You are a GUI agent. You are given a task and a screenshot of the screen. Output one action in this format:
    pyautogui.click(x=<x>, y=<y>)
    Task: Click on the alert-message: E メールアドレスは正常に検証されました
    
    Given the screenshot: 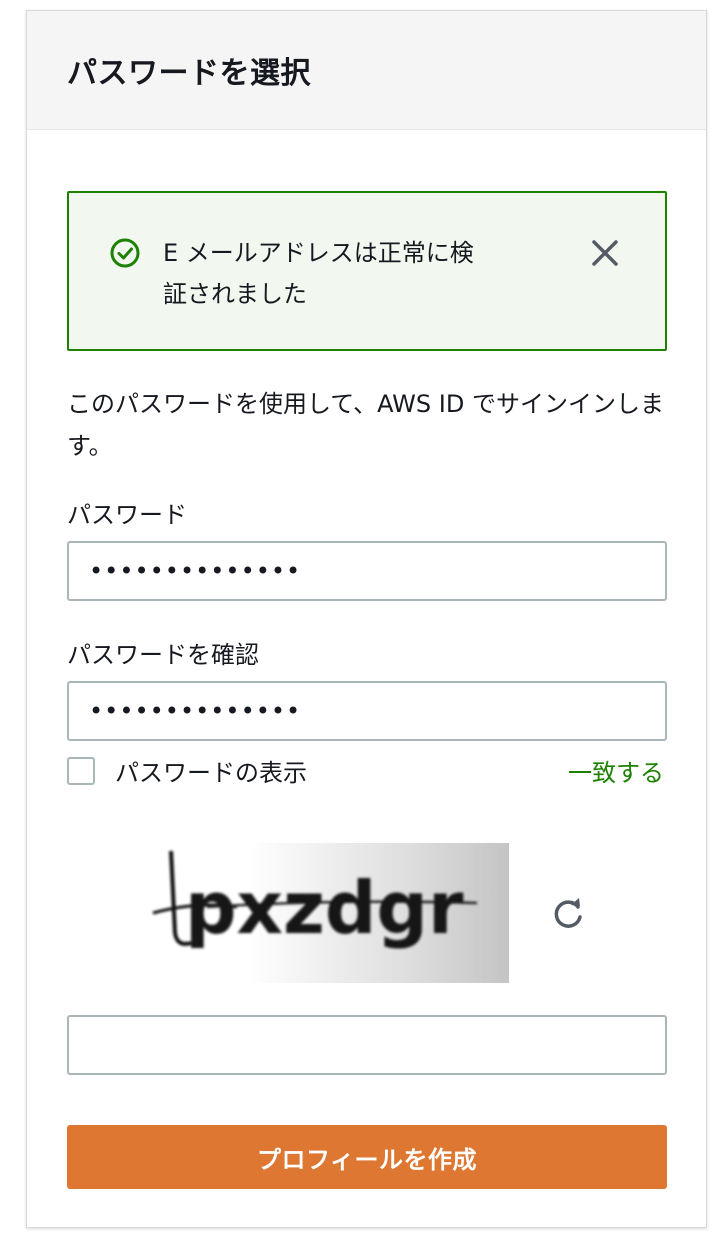 What is the action you would take?
    pyautogui.click(x=318, y=273)
    